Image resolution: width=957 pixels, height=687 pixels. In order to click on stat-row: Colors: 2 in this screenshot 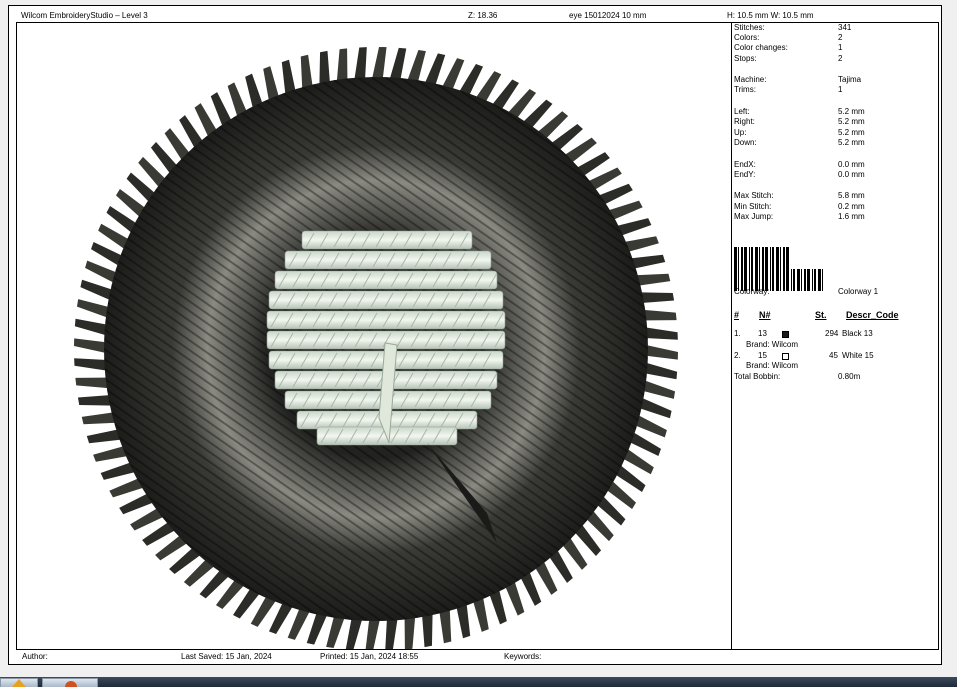, I will do `click(788, 37)`.